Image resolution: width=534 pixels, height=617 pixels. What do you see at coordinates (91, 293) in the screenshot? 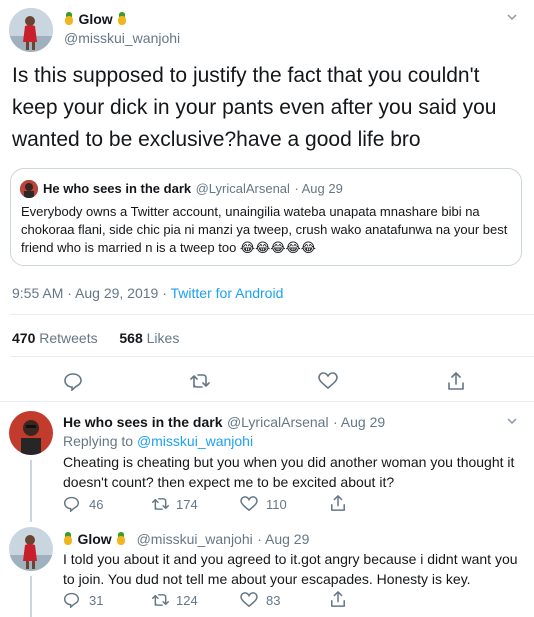
I see `timestamp: 9:55 AM · Aug 29, 2019 ·` at bounding box center [91, 293].